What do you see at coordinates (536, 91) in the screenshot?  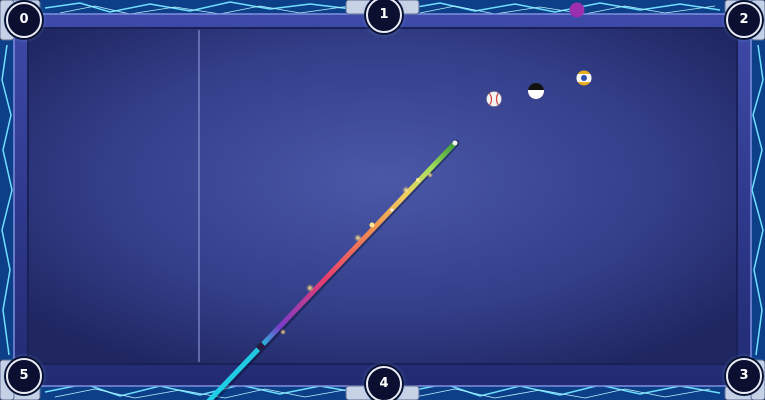 I see `eight-ball` at bounding box center [536, 91].